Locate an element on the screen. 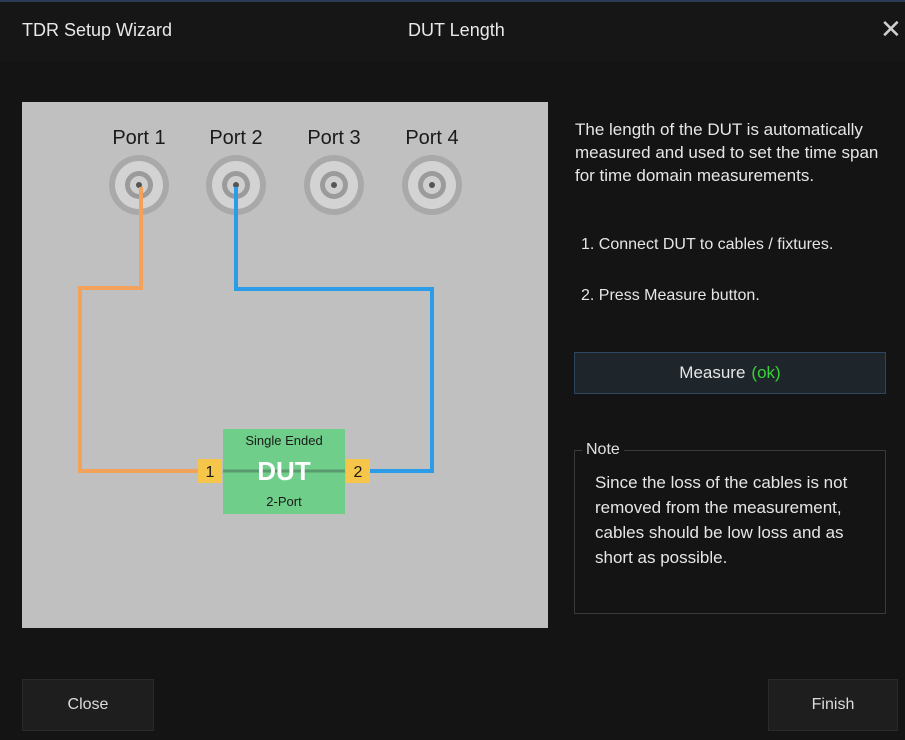 The width and height of the screenshot is (905, 740). close-icon: ✕ is located at coordinates (891, 29).